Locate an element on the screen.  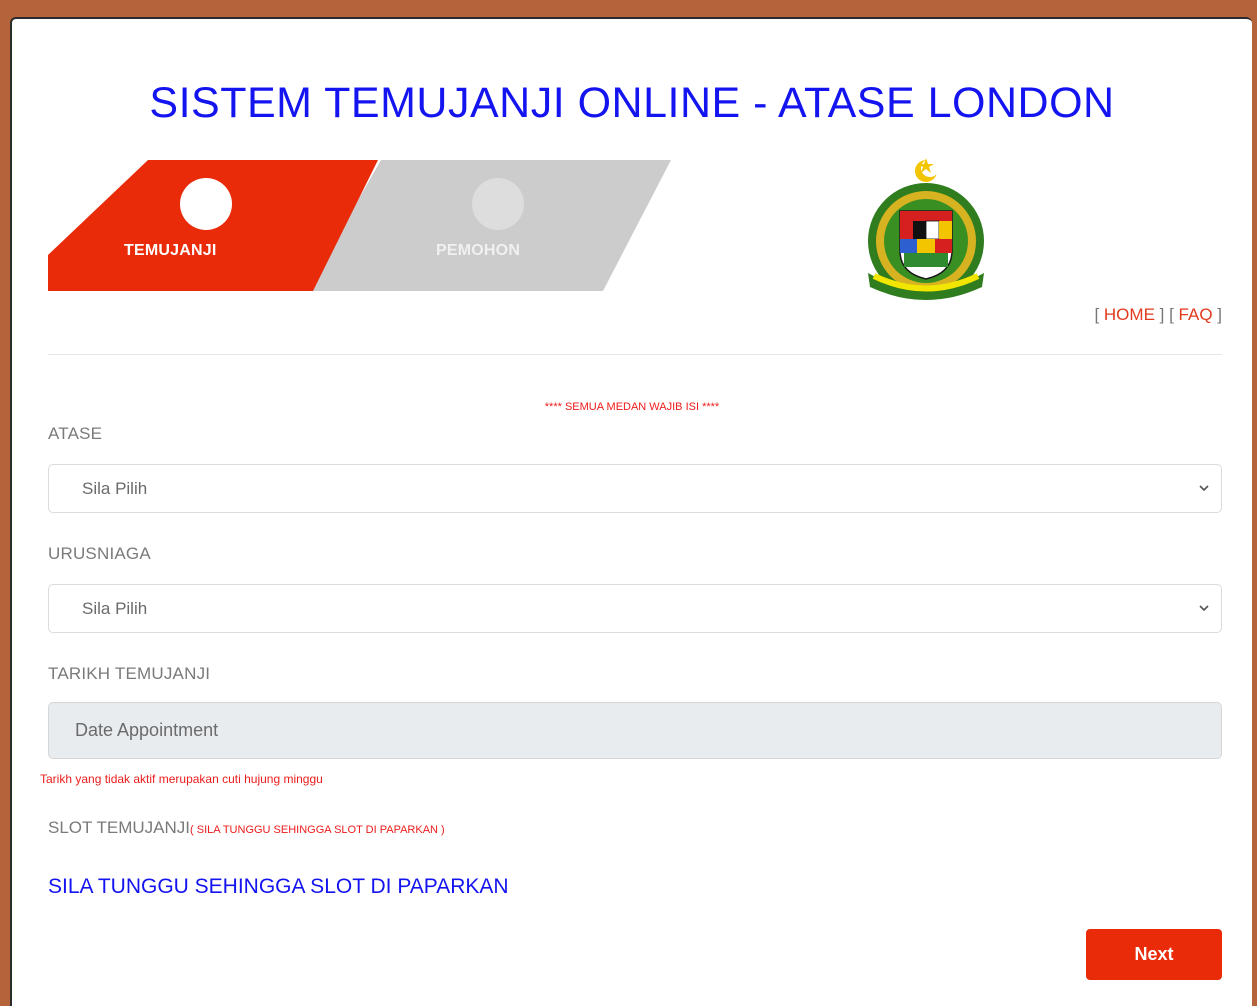
bracket-text: ] [ is located at coordinates (1166, 314).